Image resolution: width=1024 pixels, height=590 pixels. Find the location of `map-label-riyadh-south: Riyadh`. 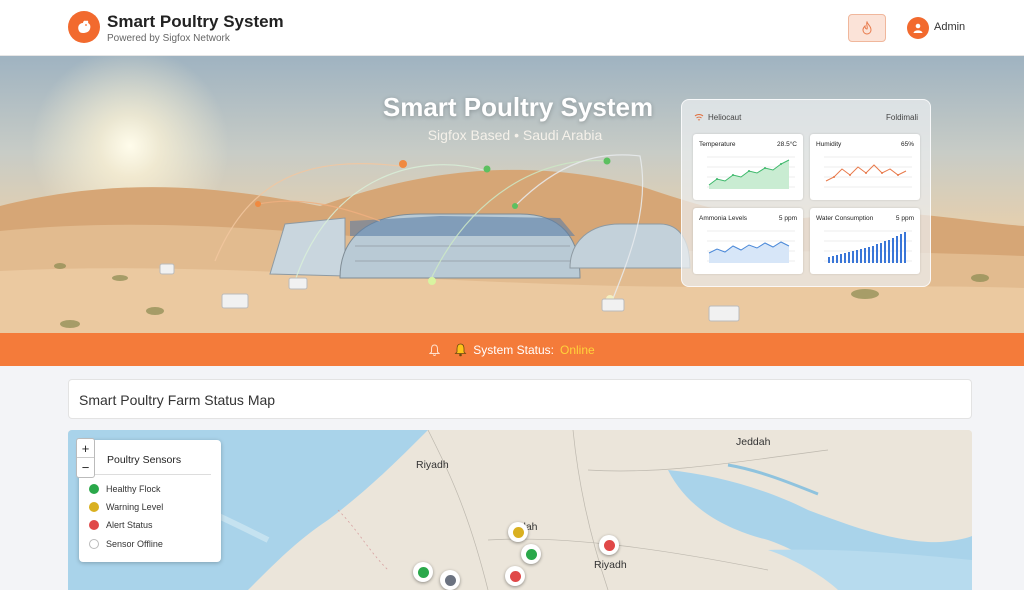

map-label-riyadh-south: Riyadh is located at coordinates (610, 565).